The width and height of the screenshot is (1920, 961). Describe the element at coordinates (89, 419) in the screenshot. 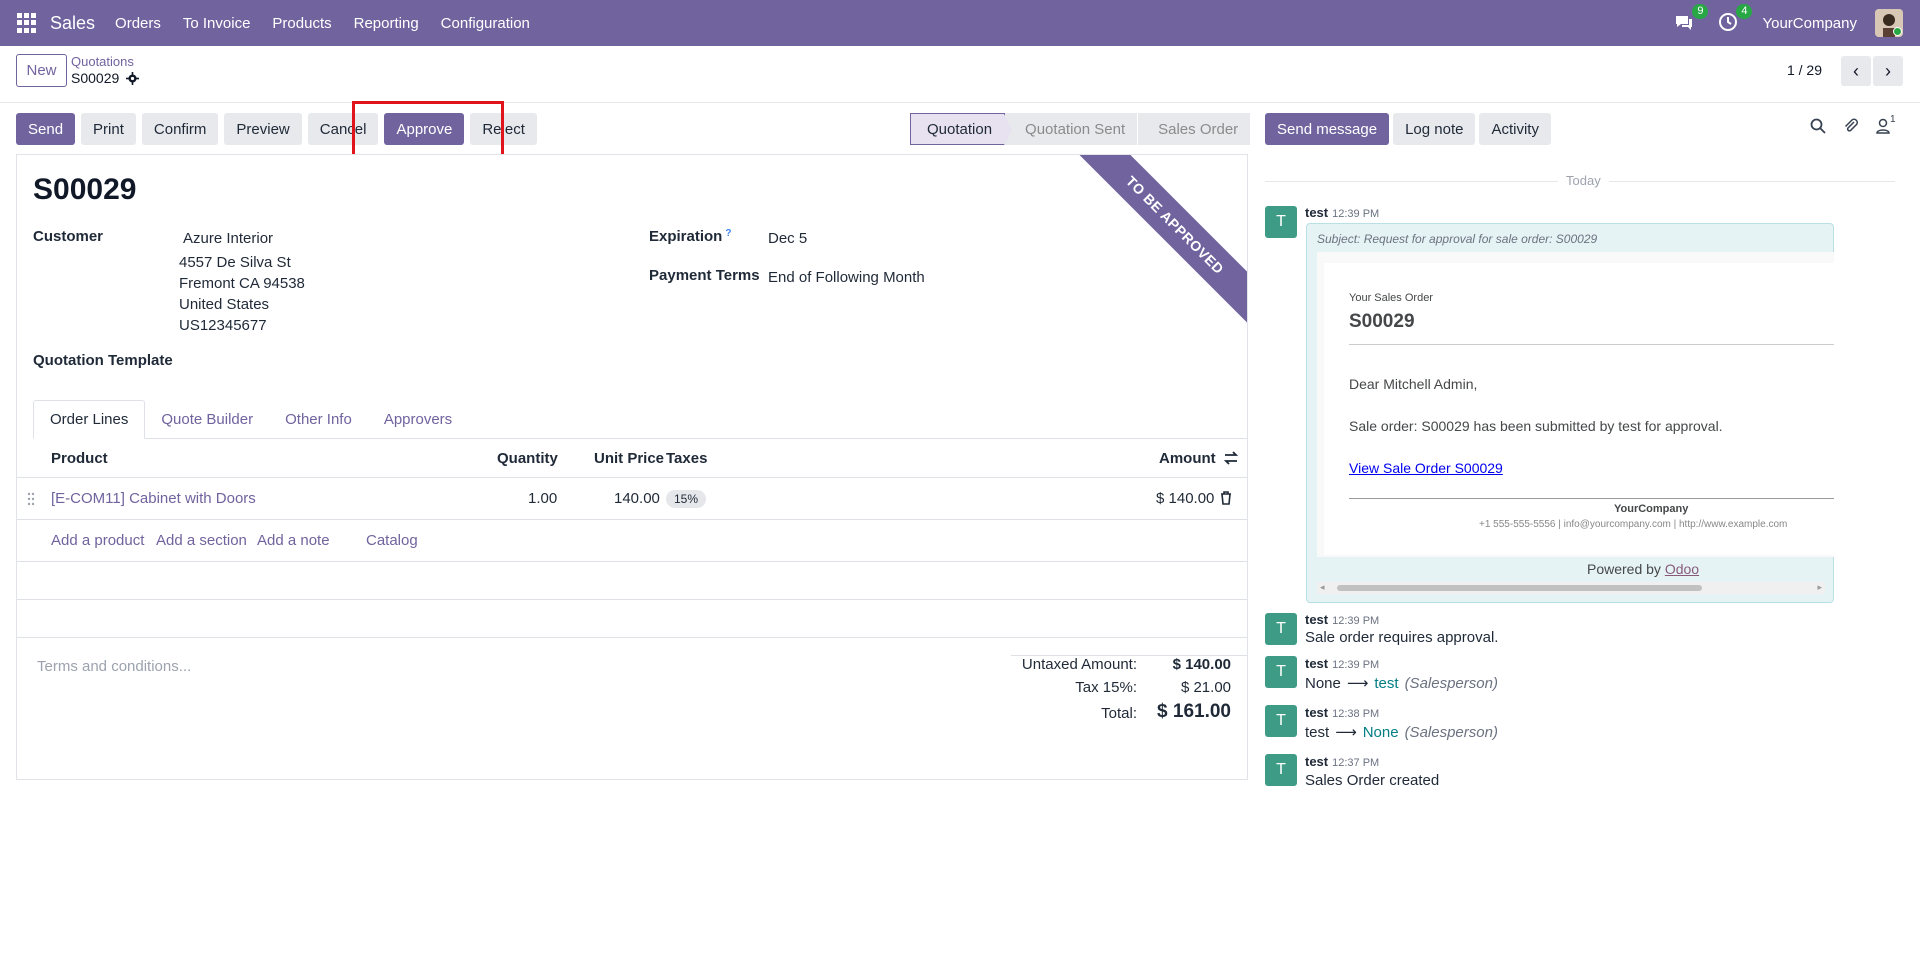

I see `tab-order-lines: Order Lines` at that location.